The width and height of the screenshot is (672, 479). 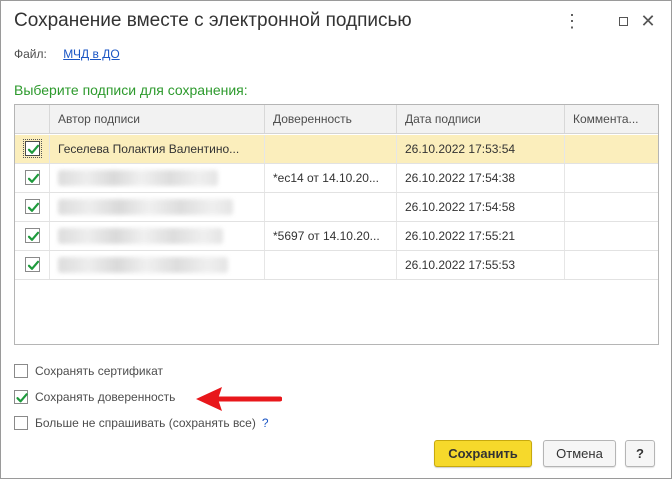 I want to click on close-icon: ✕, so click(x=648, y=21).